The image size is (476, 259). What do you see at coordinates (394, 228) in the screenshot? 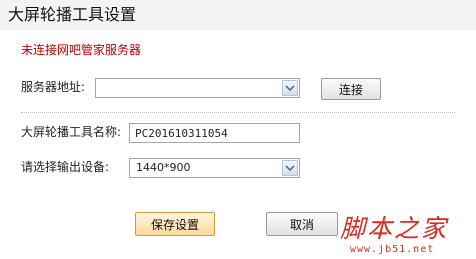
I see `watermark-brand: 脚本之家` at bounding box center [394, 228].